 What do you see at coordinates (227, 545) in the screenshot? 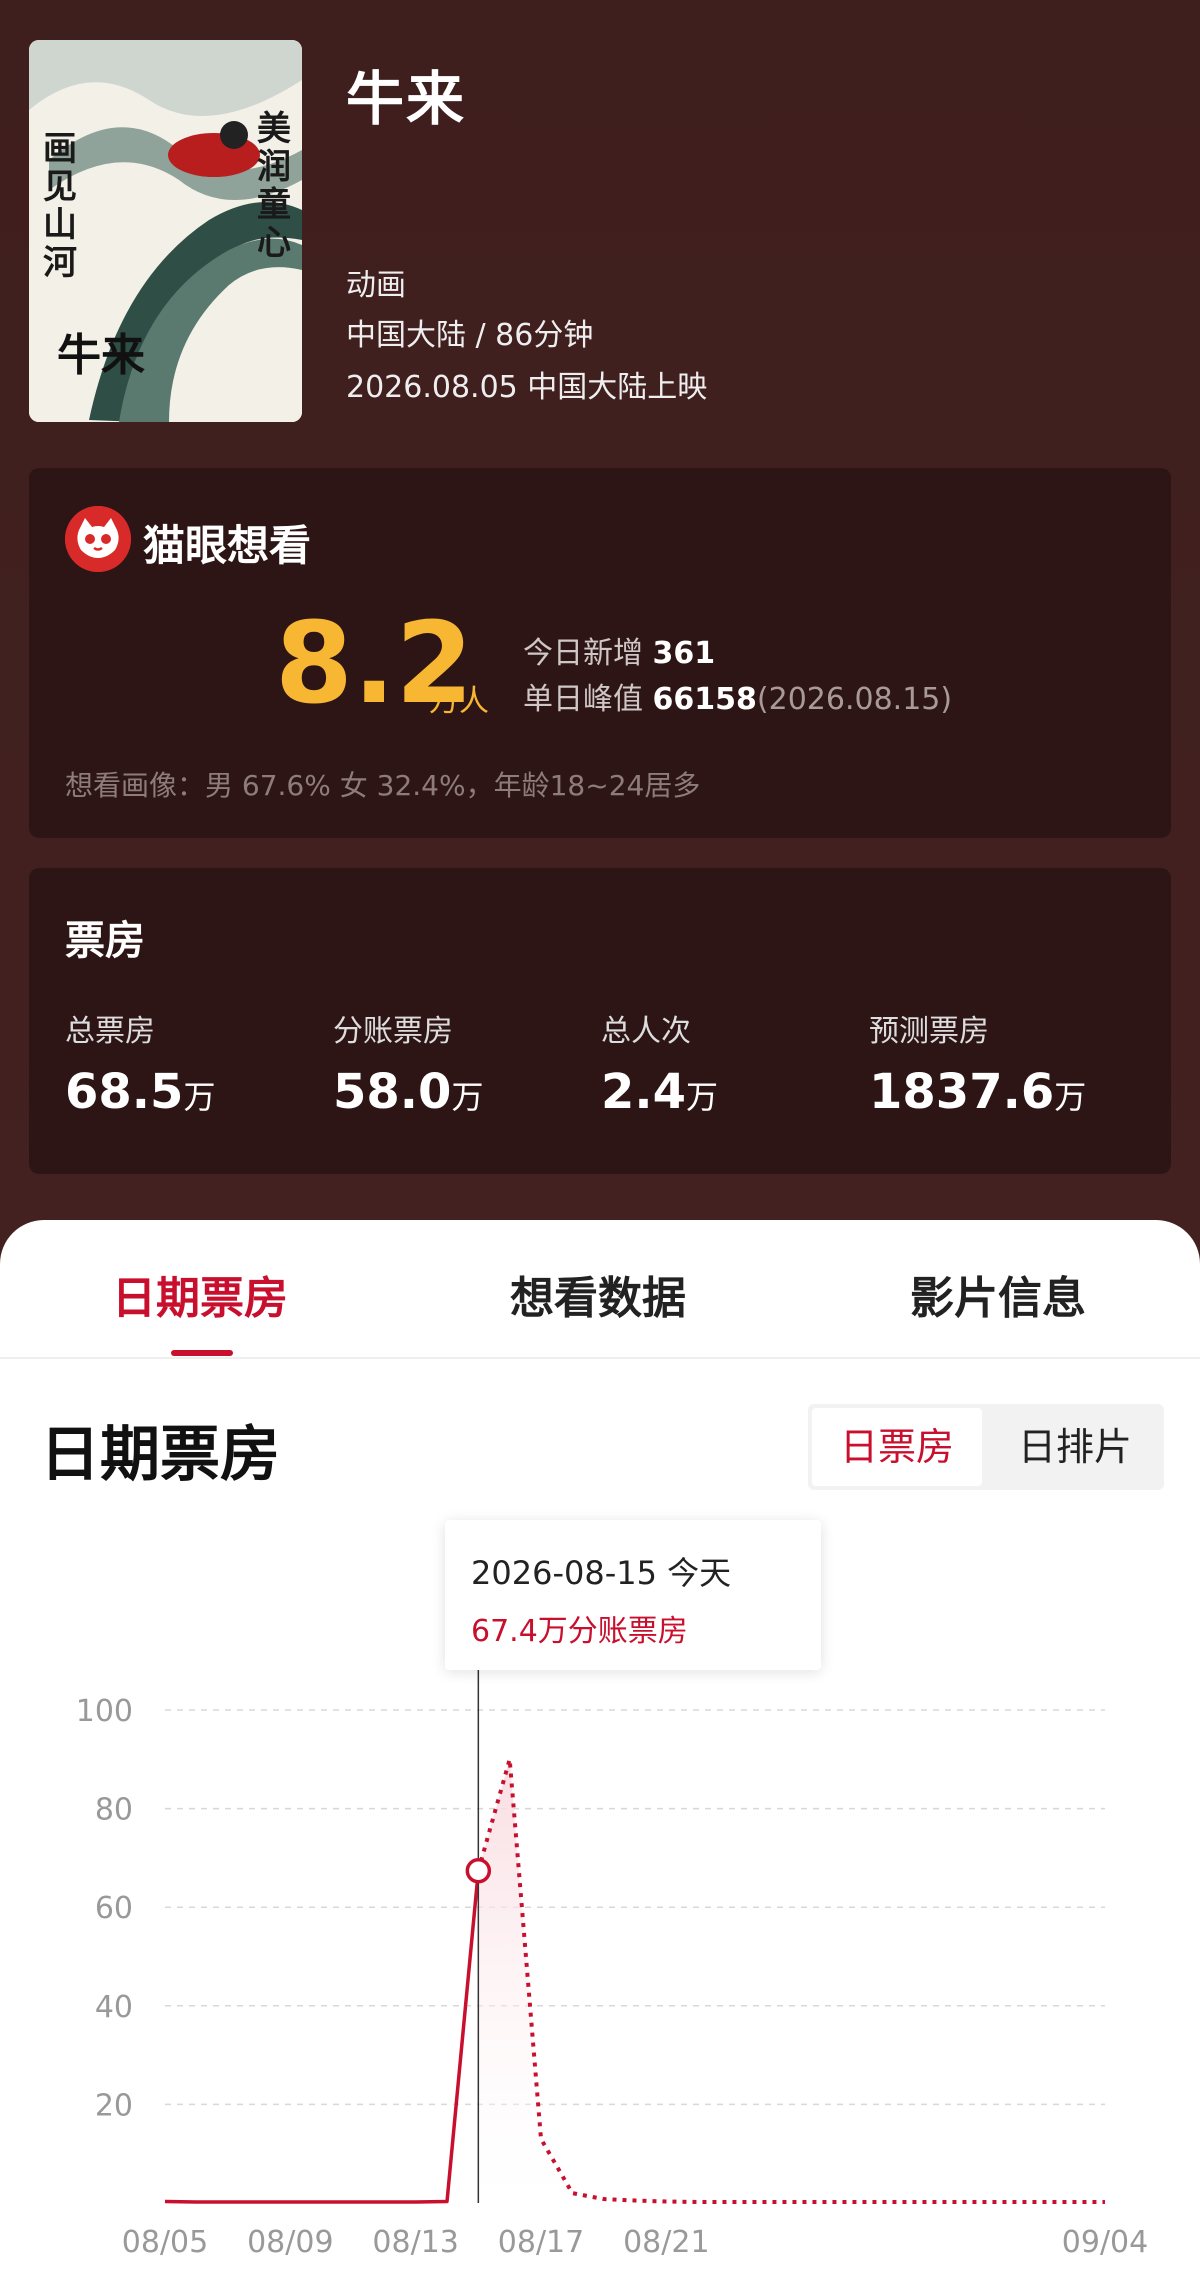
I see `want-title: 猫眼想看` at bounding box center [227, 545].